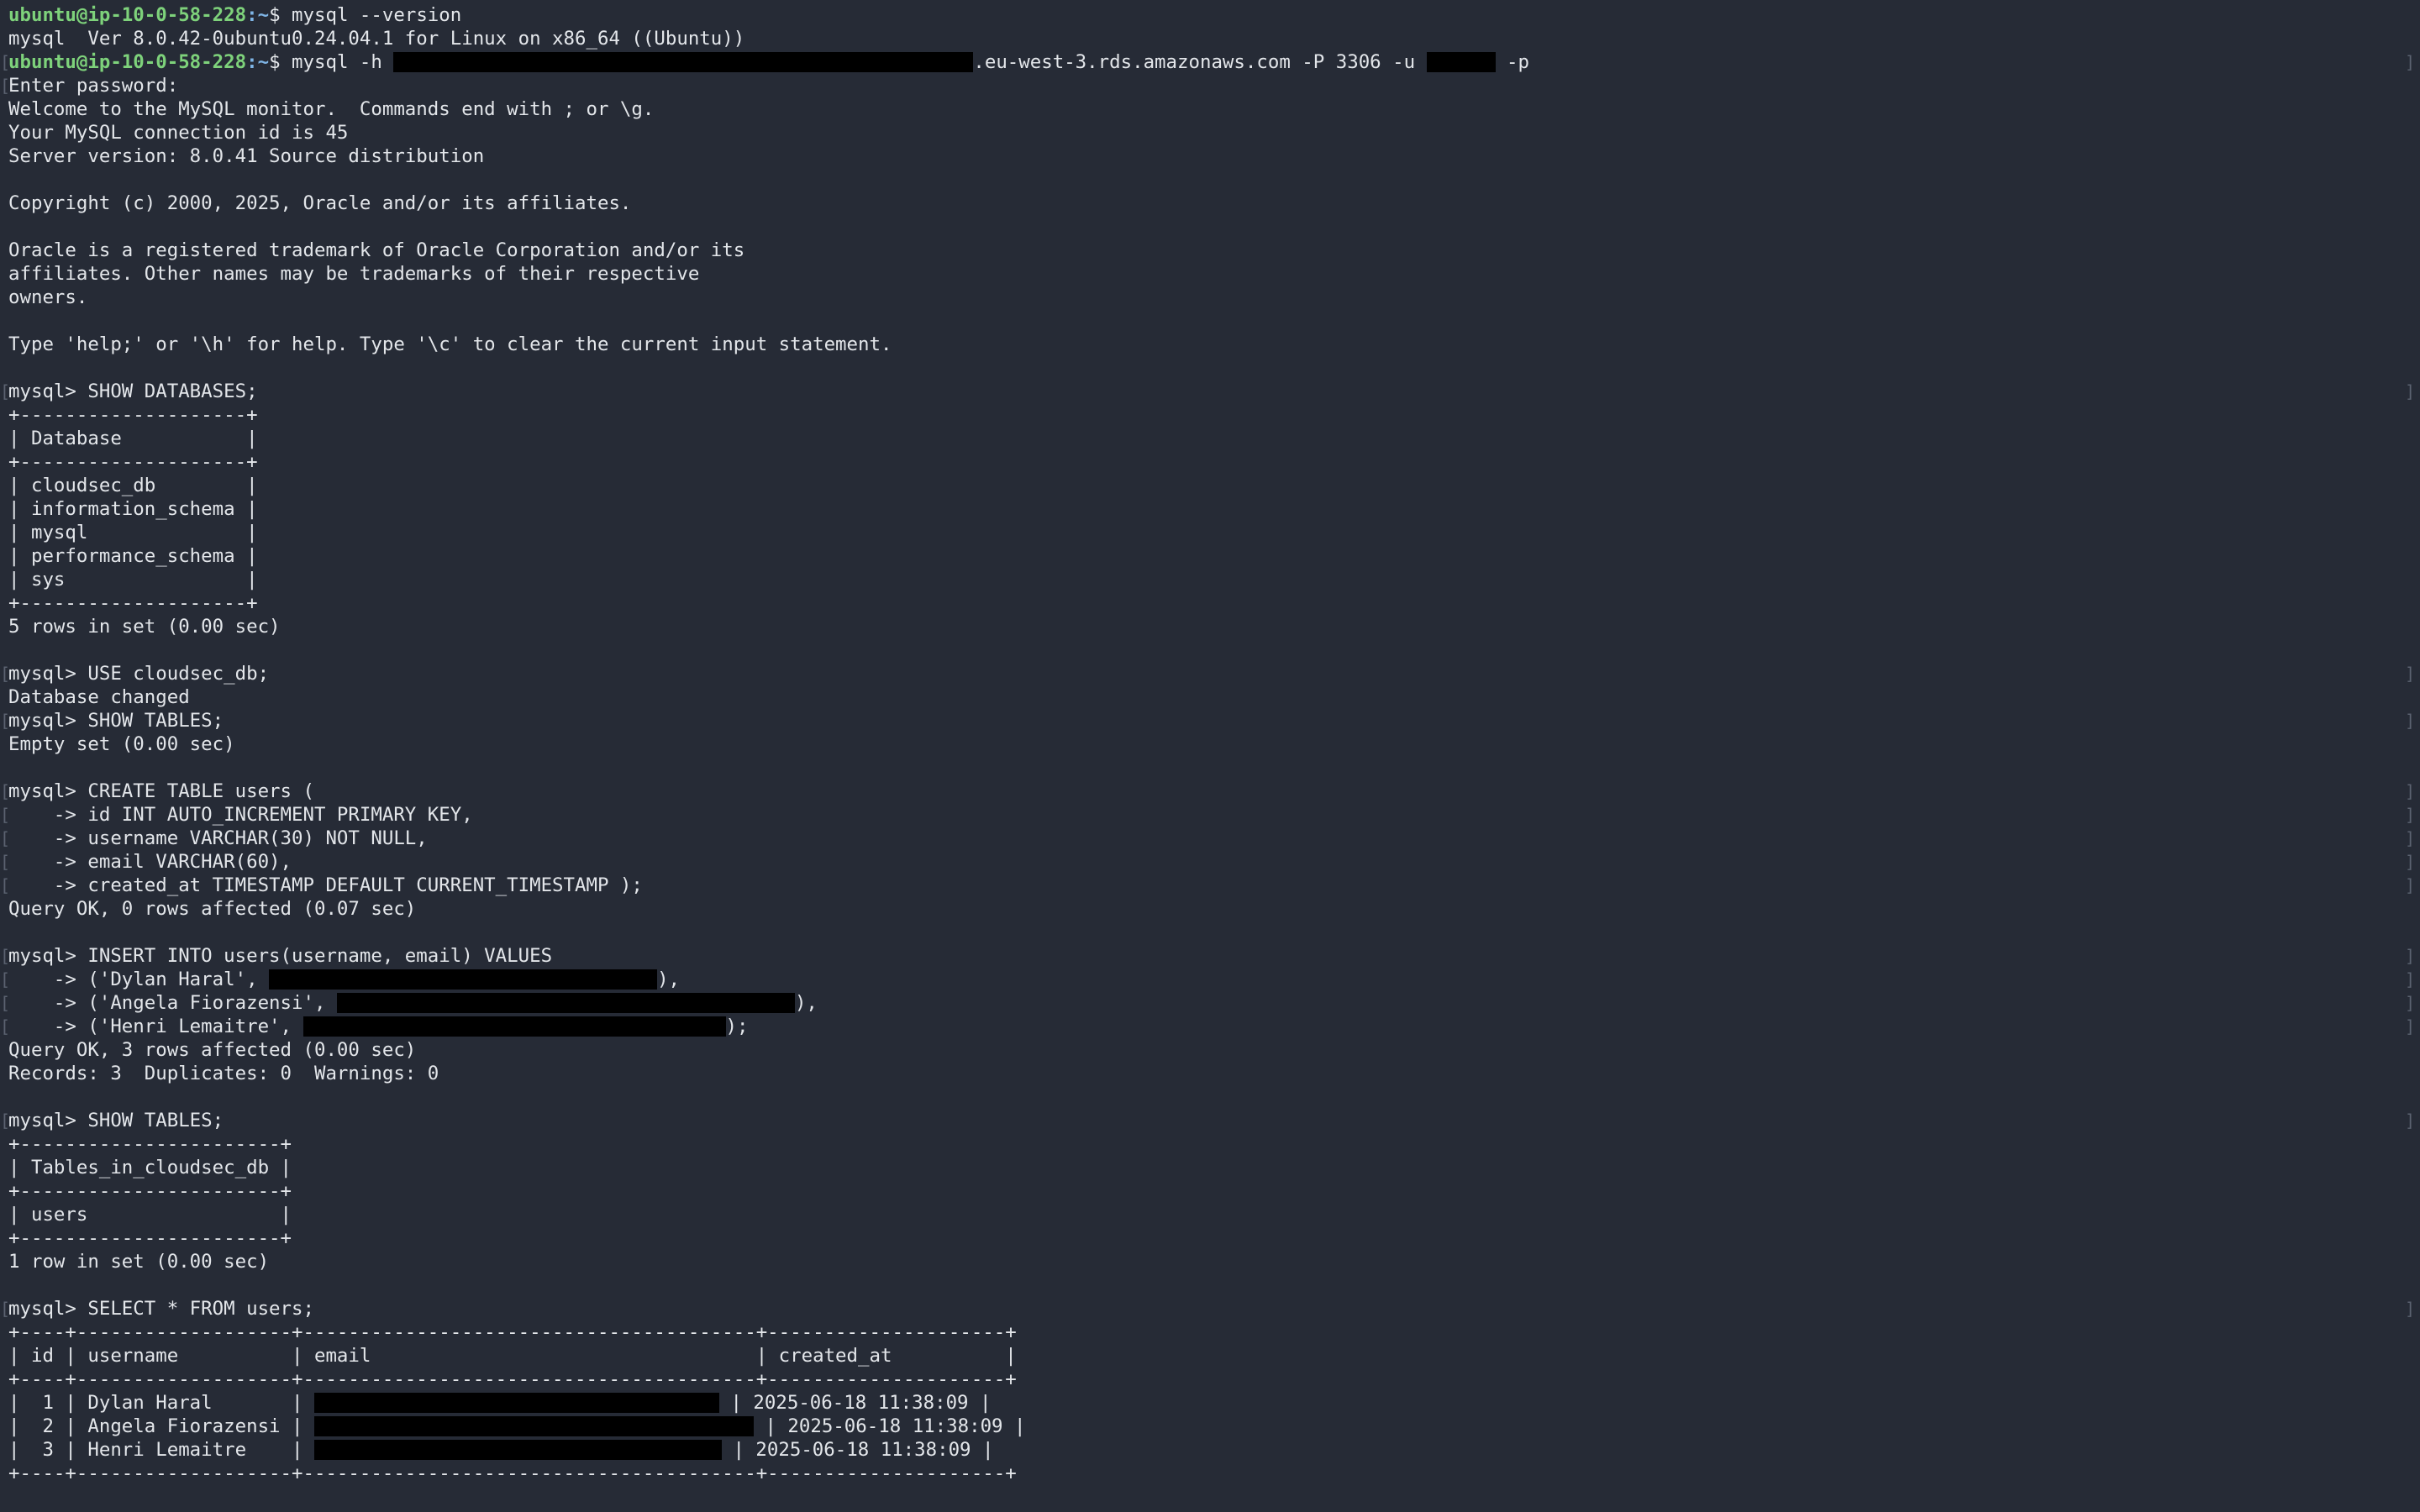 The height and width of the screenshot is (1512, 2420). What do you see at coordinates (218, 838) in the screenshot?
I see `terminal-line: -> username VARCHAR(30) NOT NULL,` at bounding box center [218, 838].